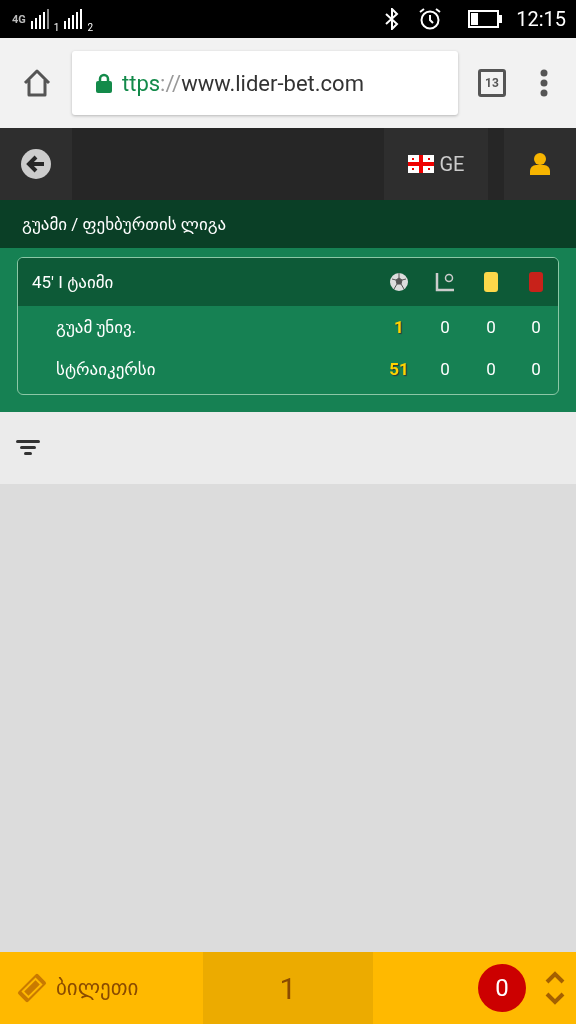 The height and width of the screenshot is (1024, 576). Describe the element at coordinates (536, 282) in the screenshot. I see `sending-off-card-icon` at that location.